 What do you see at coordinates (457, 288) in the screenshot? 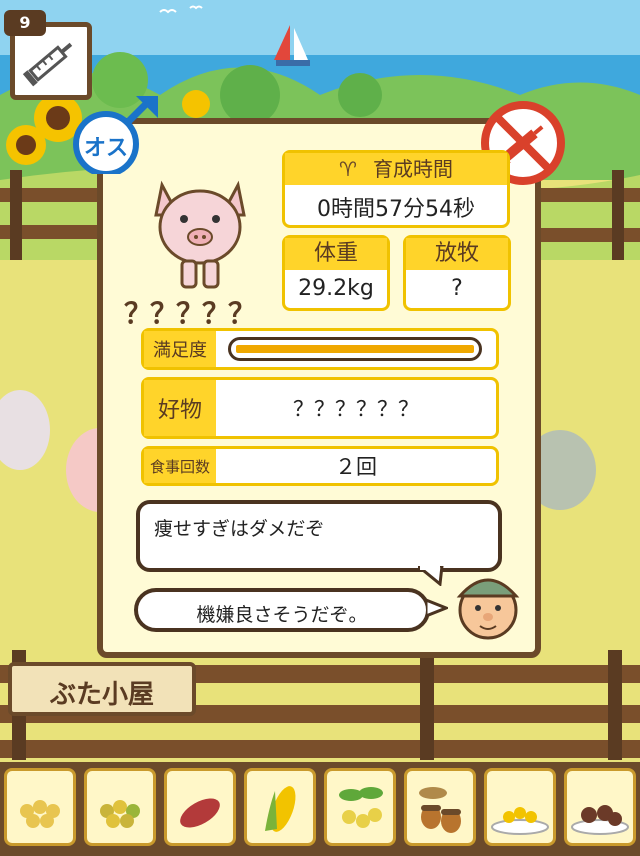
I see `release-value: ?` at bounding box center [457, 288].